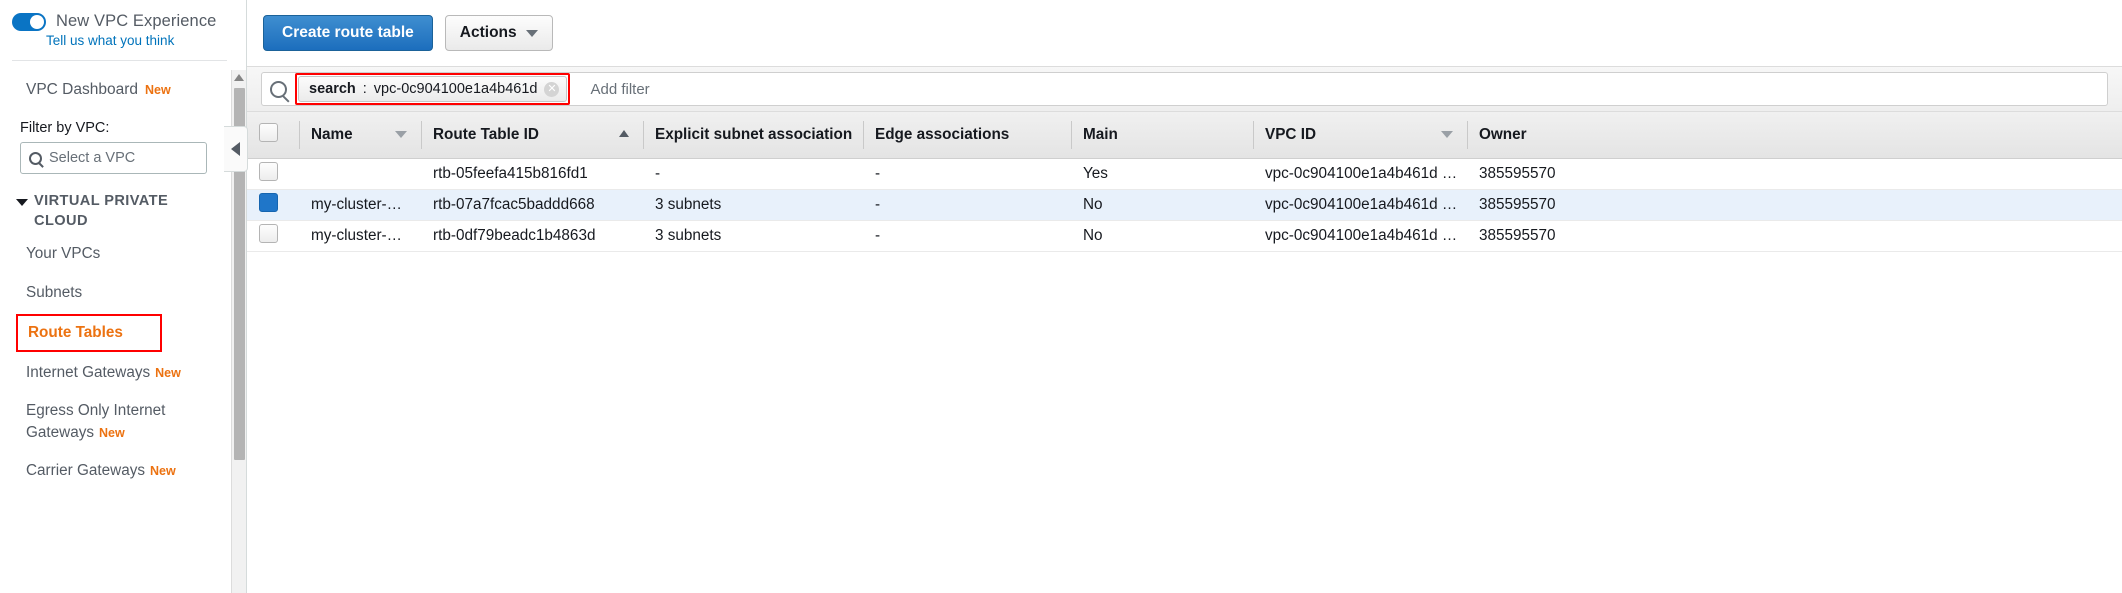 This screenshot has height=593, width=2122. I want to click on sidebar-item-vpc-dashboard-label: VPC Dashboard, so click(82, 89).